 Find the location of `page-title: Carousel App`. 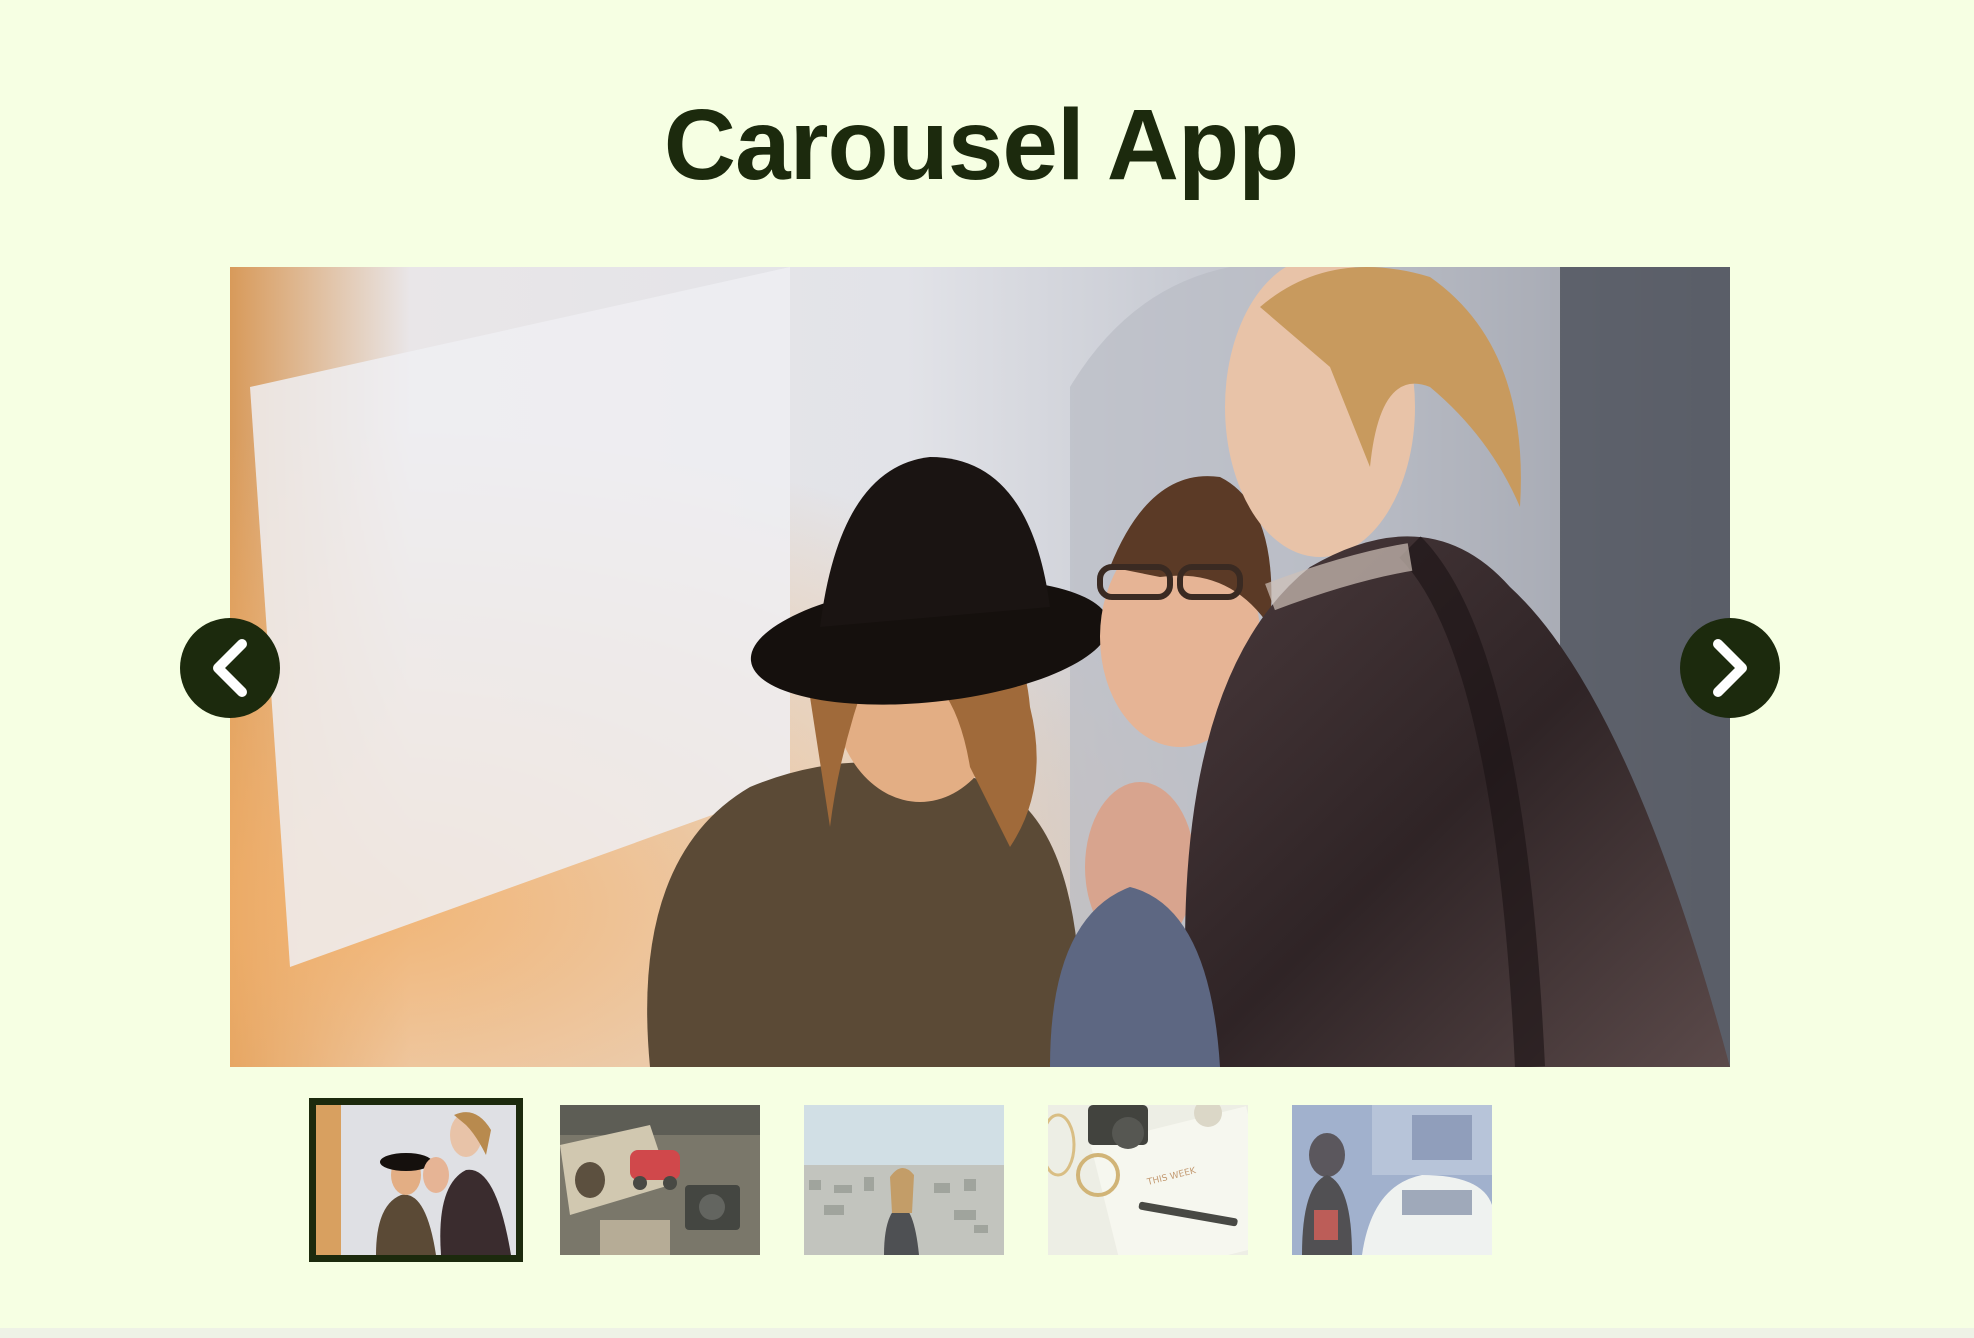

page-title: Carousel App is located at coordinates (981, 145).